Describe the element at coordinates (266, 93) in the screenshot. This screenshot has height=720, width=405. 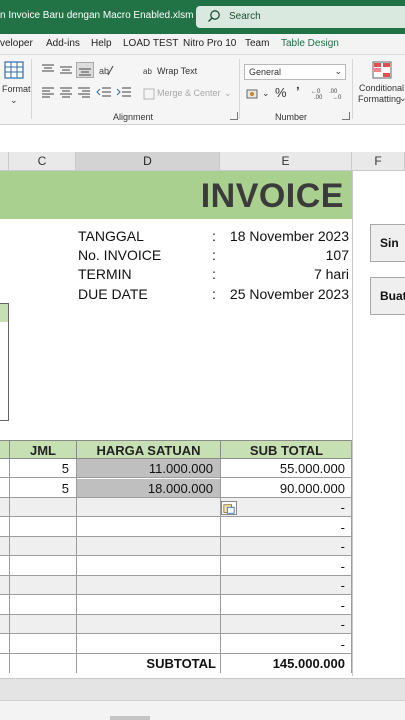
I see `accounting-dropdown-icon: ⌄` at that location.